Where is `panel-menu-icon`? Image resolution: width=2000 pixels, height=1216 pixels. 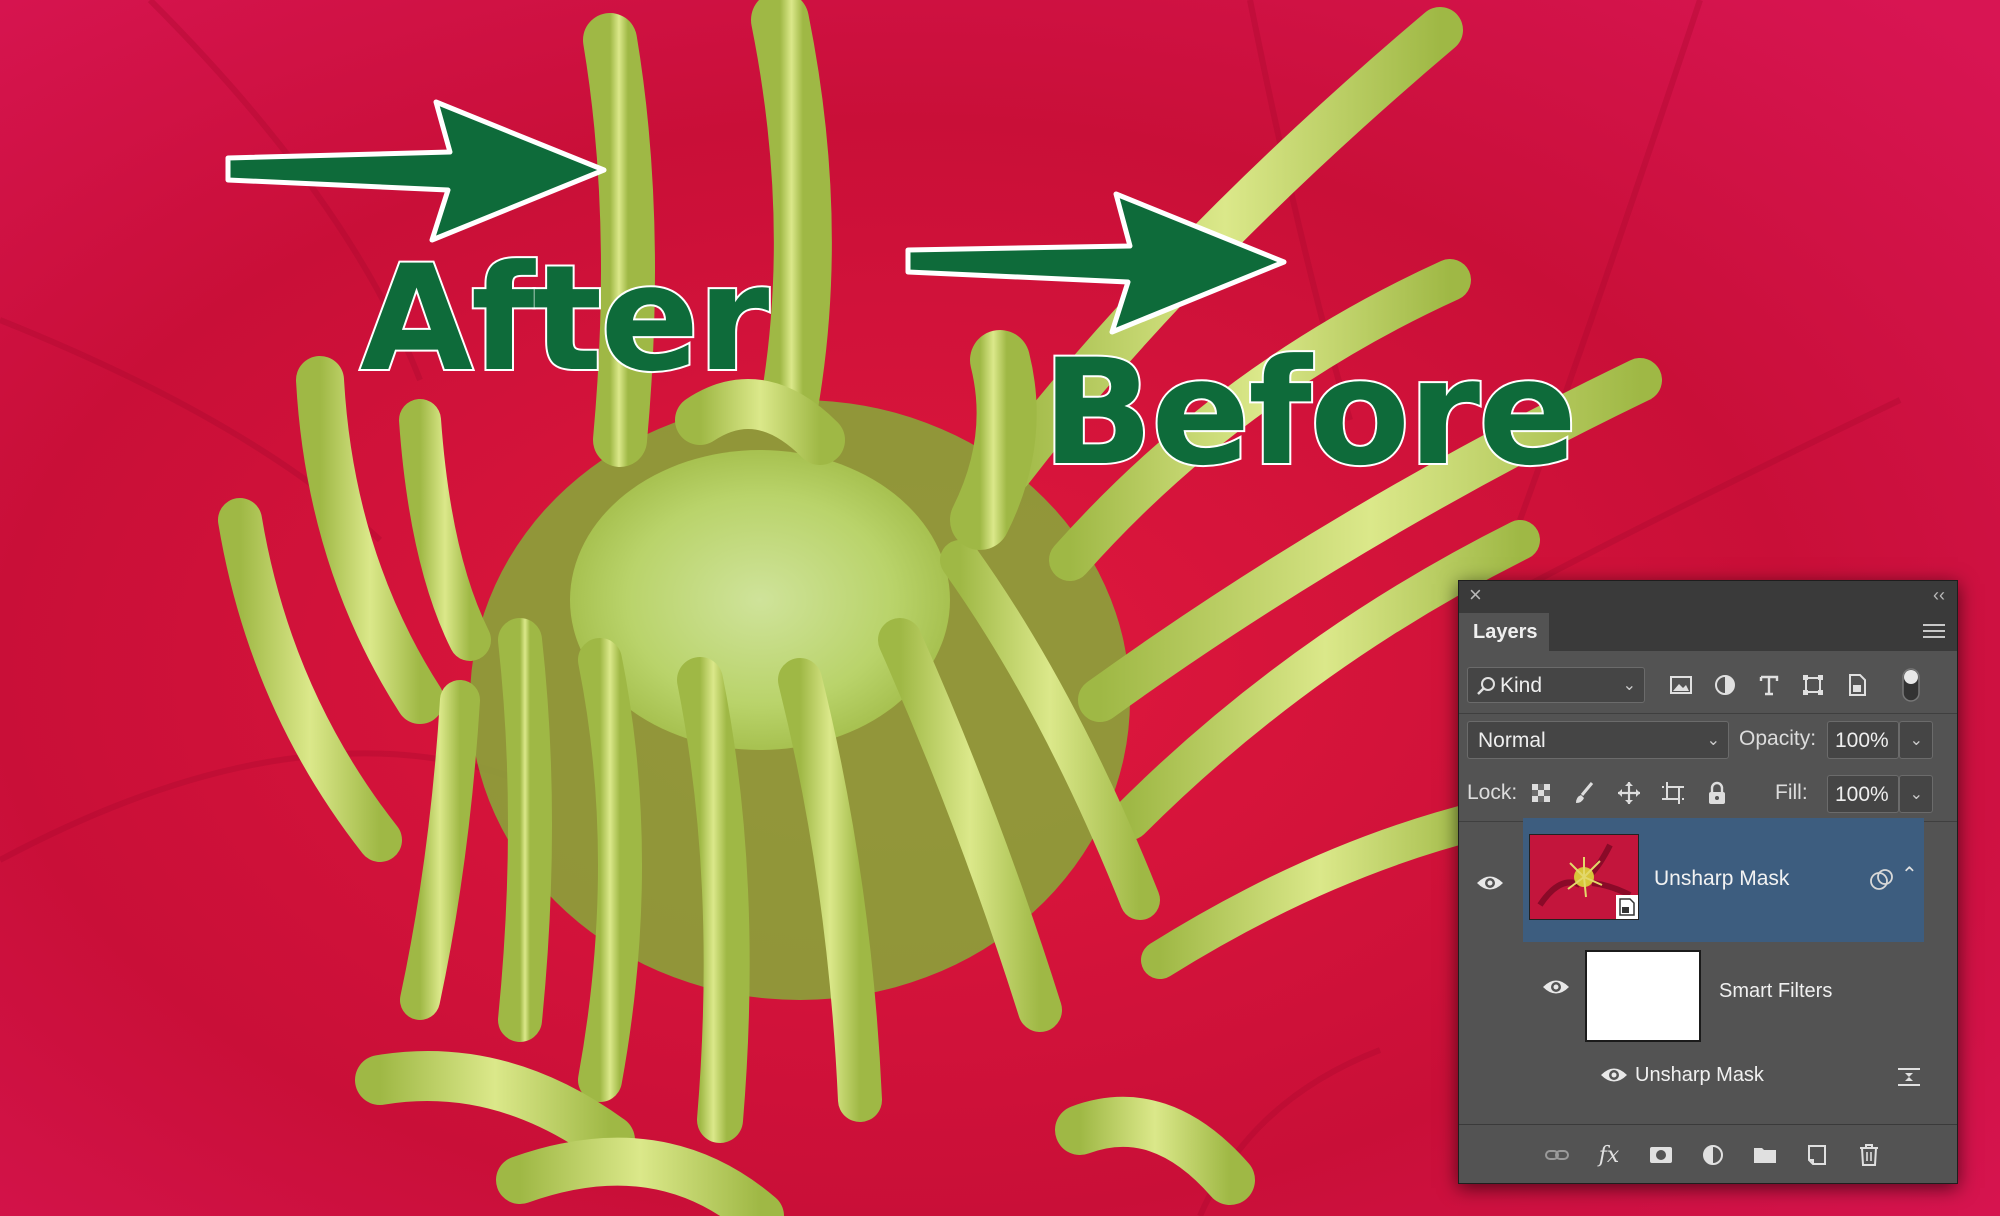 panel-menu-icon is located at coordinates (1934, 631).